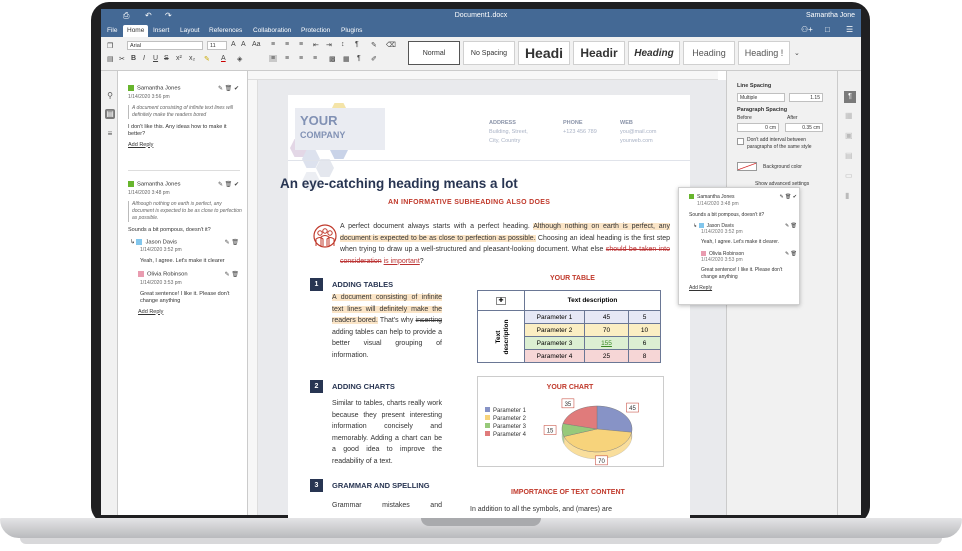 This screenshot has width=962, height=551. I want to click on line-spacing-icon: ↕, so click(343, 44).